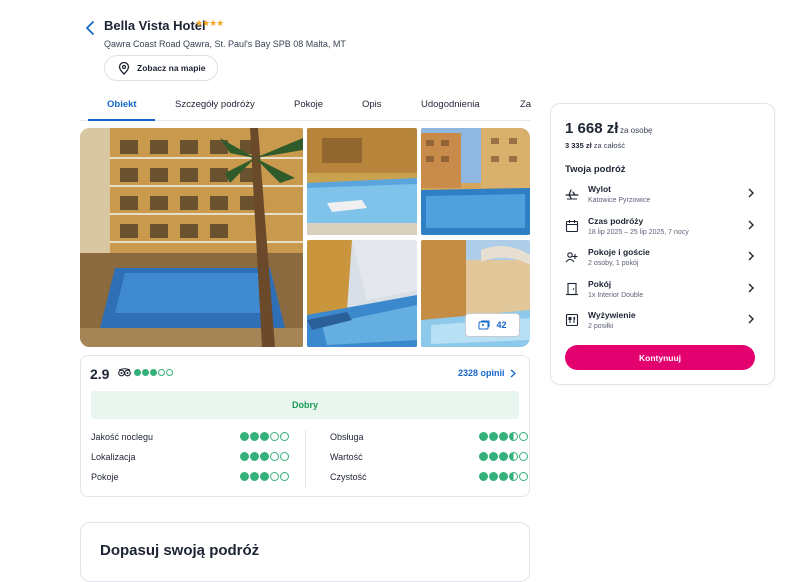 This screenshot has height=582, width=800. Describe the element at coordinates (526, 107) in the screenshot. I see `tab-more: Za` at that location.